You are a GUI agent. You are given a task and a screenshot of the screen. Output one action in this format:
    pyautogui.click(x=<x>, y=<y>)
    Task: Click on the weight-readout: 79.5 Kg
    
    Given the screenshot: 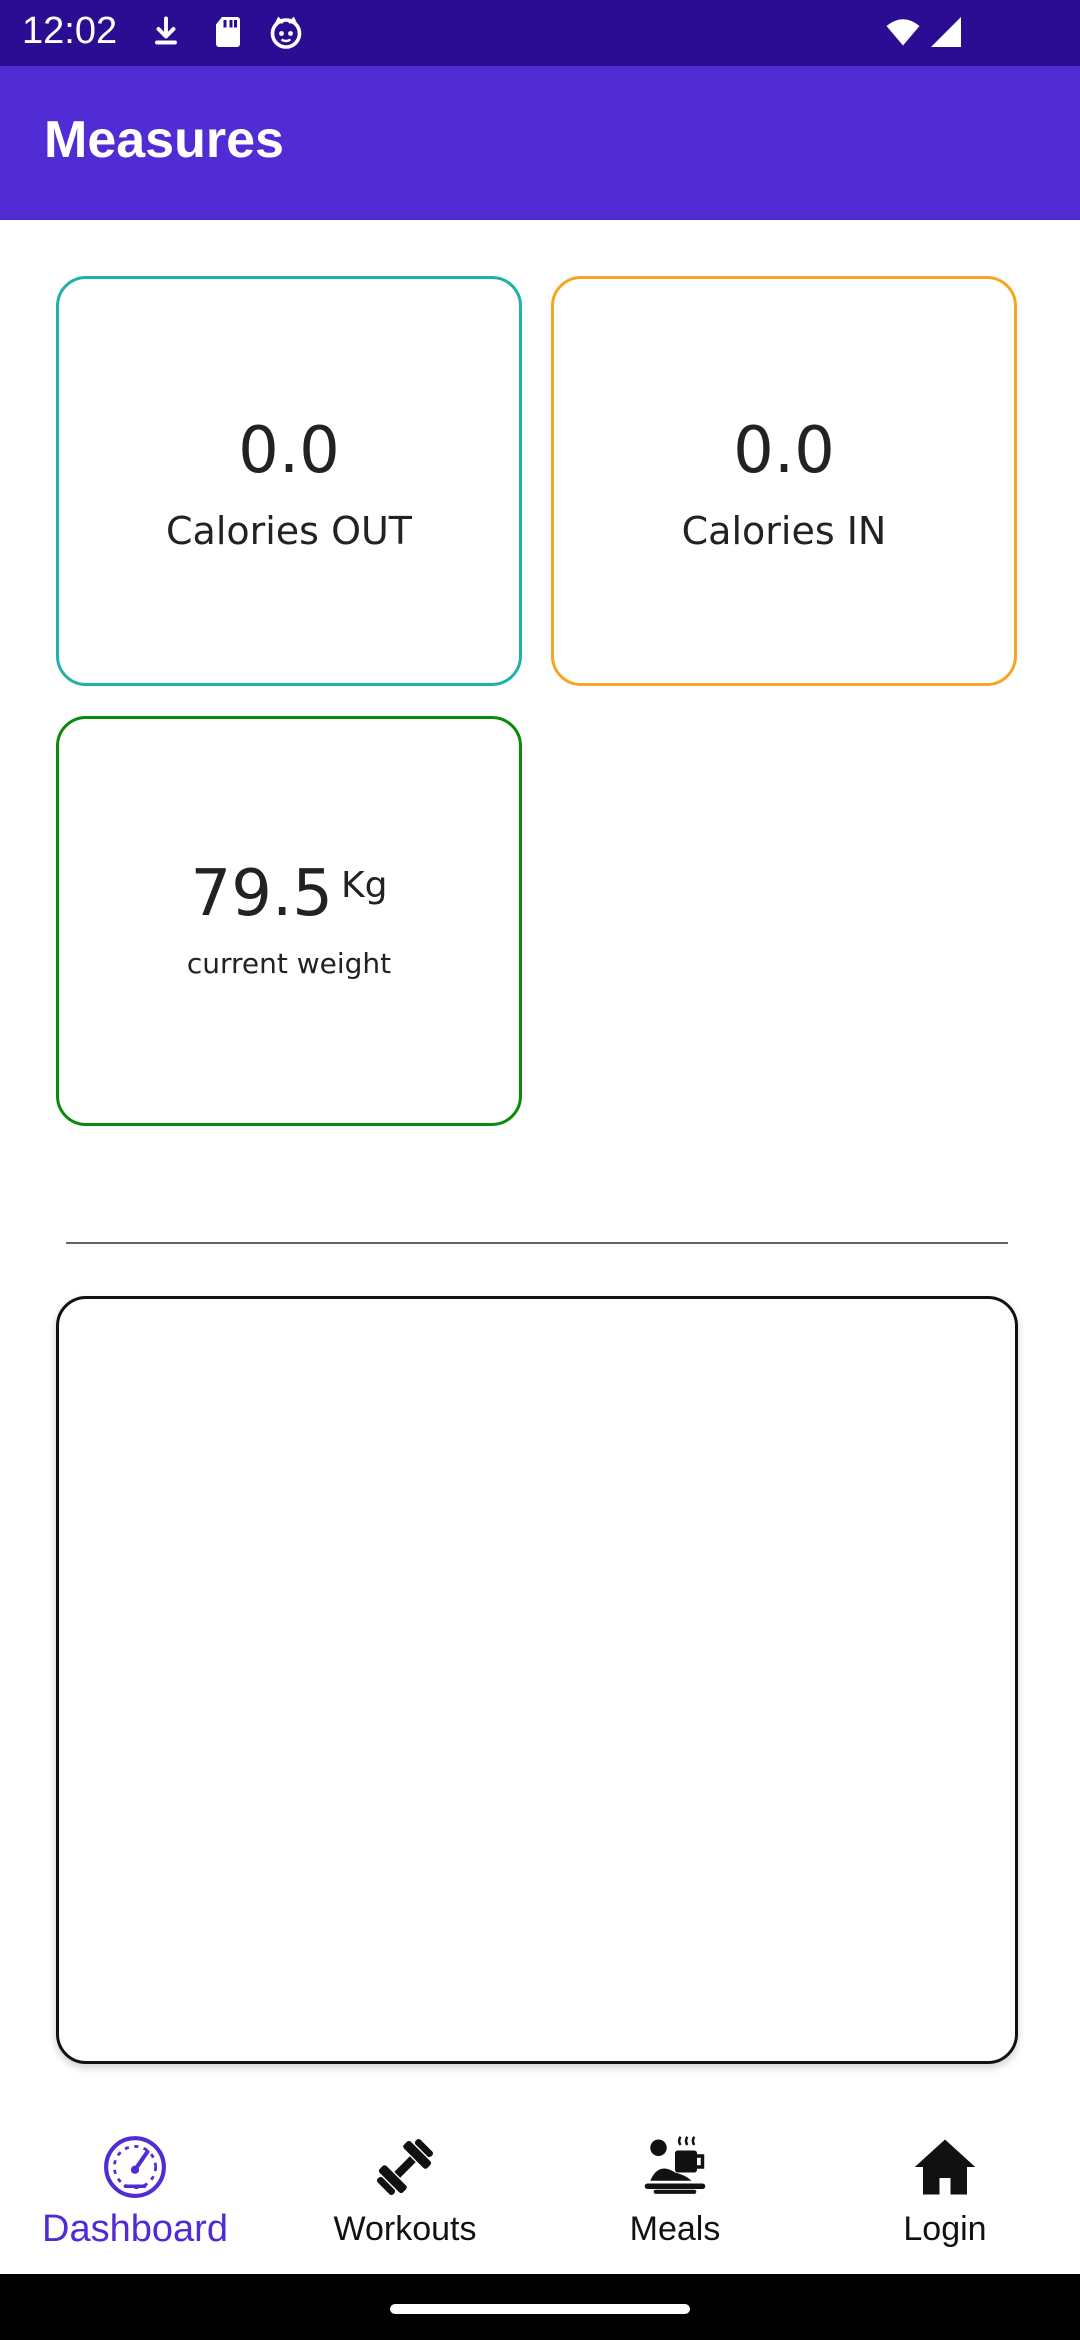 What is the action you would take?
    pyautogui.click(x=289, y=894)
    